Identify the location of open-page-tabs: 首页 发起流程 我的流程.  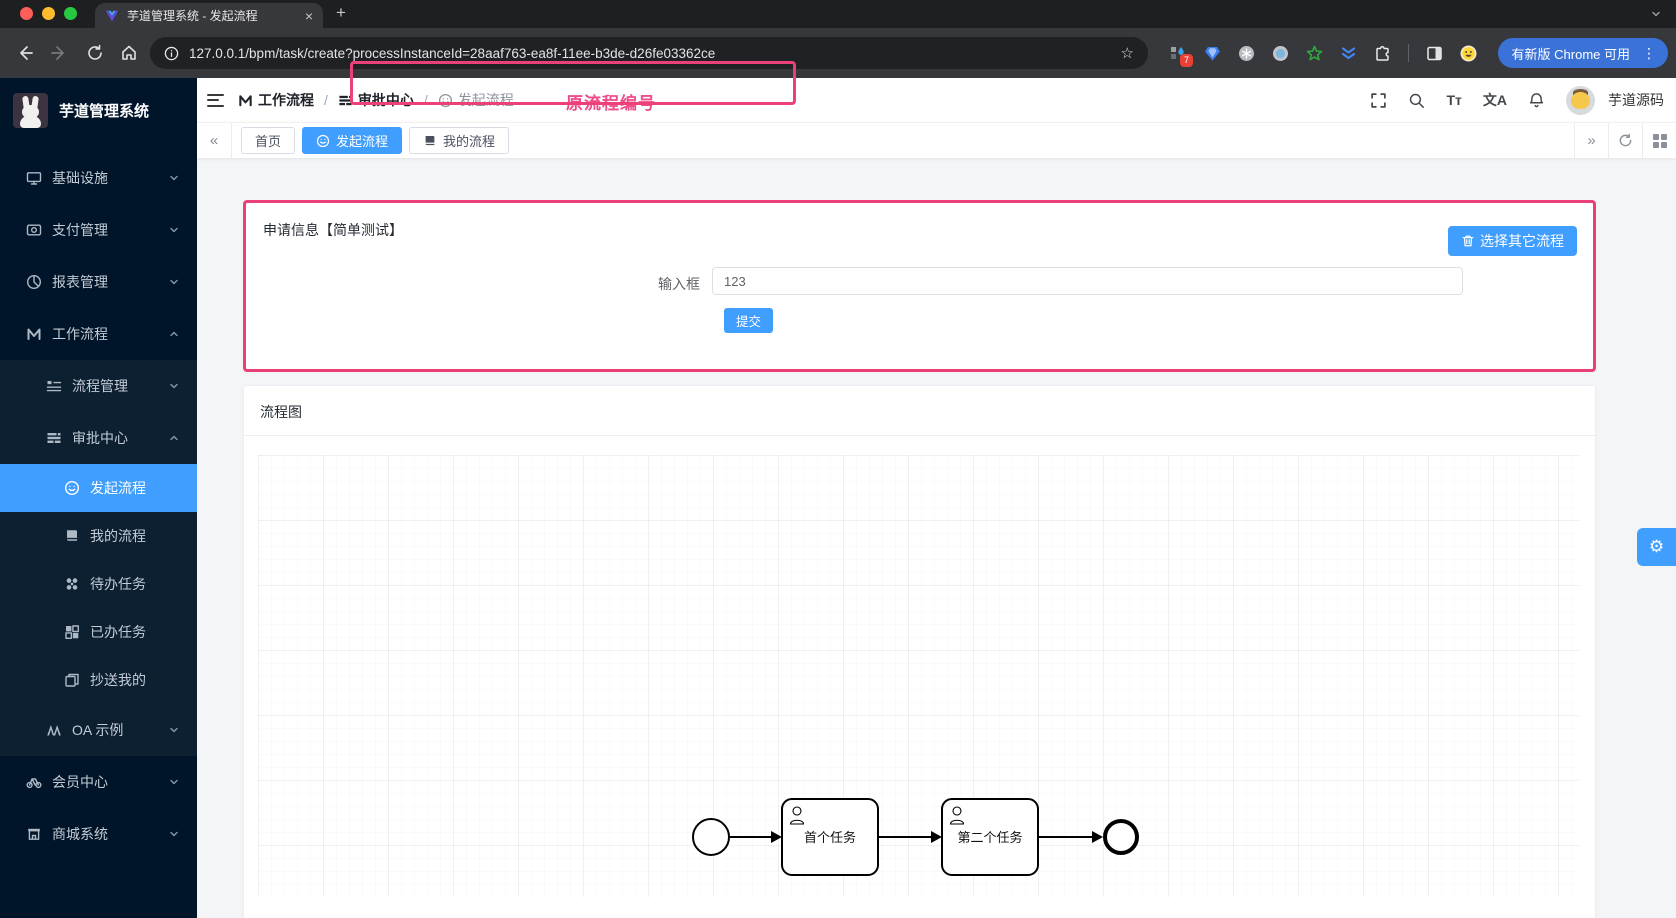
(907, 140).